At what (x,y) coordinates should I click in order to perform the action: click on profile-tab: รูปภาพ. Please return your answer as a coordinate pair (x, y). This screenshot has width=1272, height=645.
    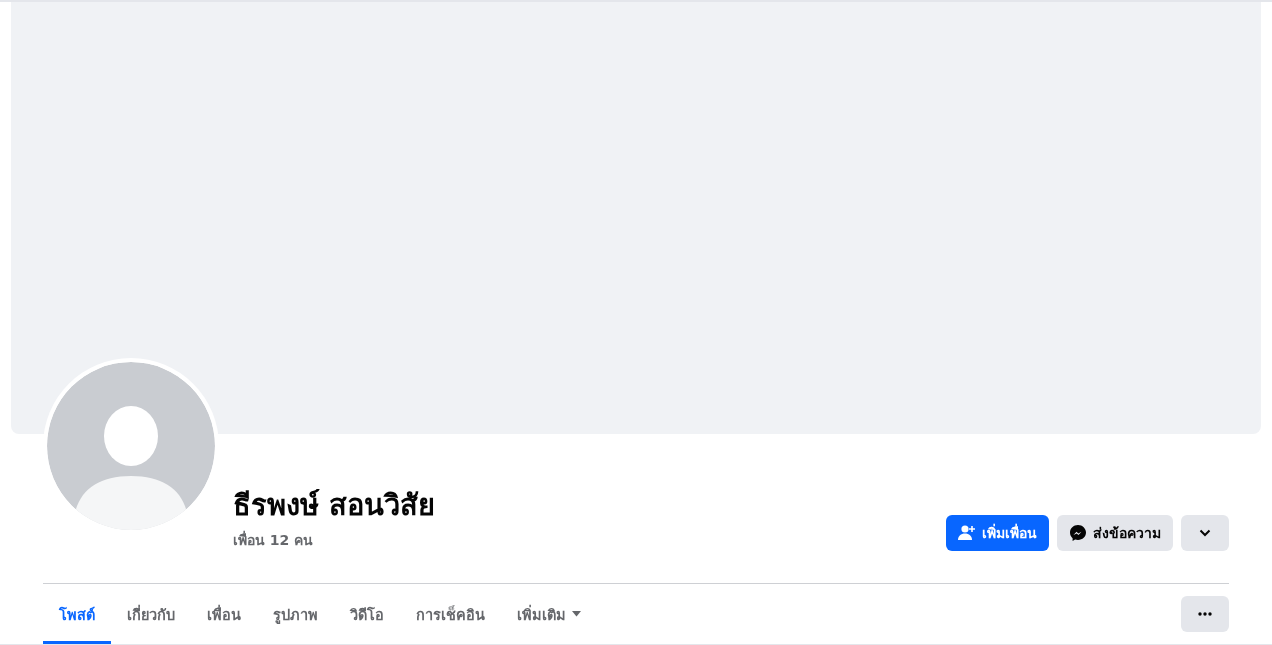
    Looking at the image, I should click on (295, 614).